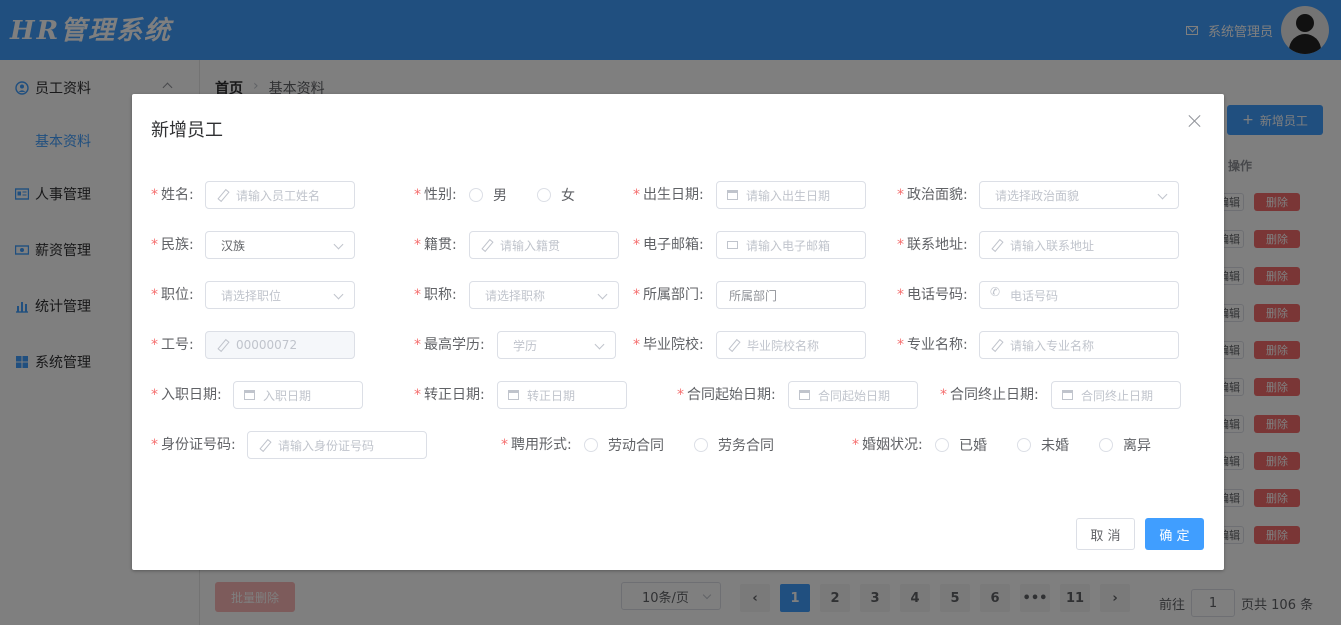 The height and width of the screenshot is (625, 1341). I want to click on begin-date-picker: 入职日期, so click(298, 395).